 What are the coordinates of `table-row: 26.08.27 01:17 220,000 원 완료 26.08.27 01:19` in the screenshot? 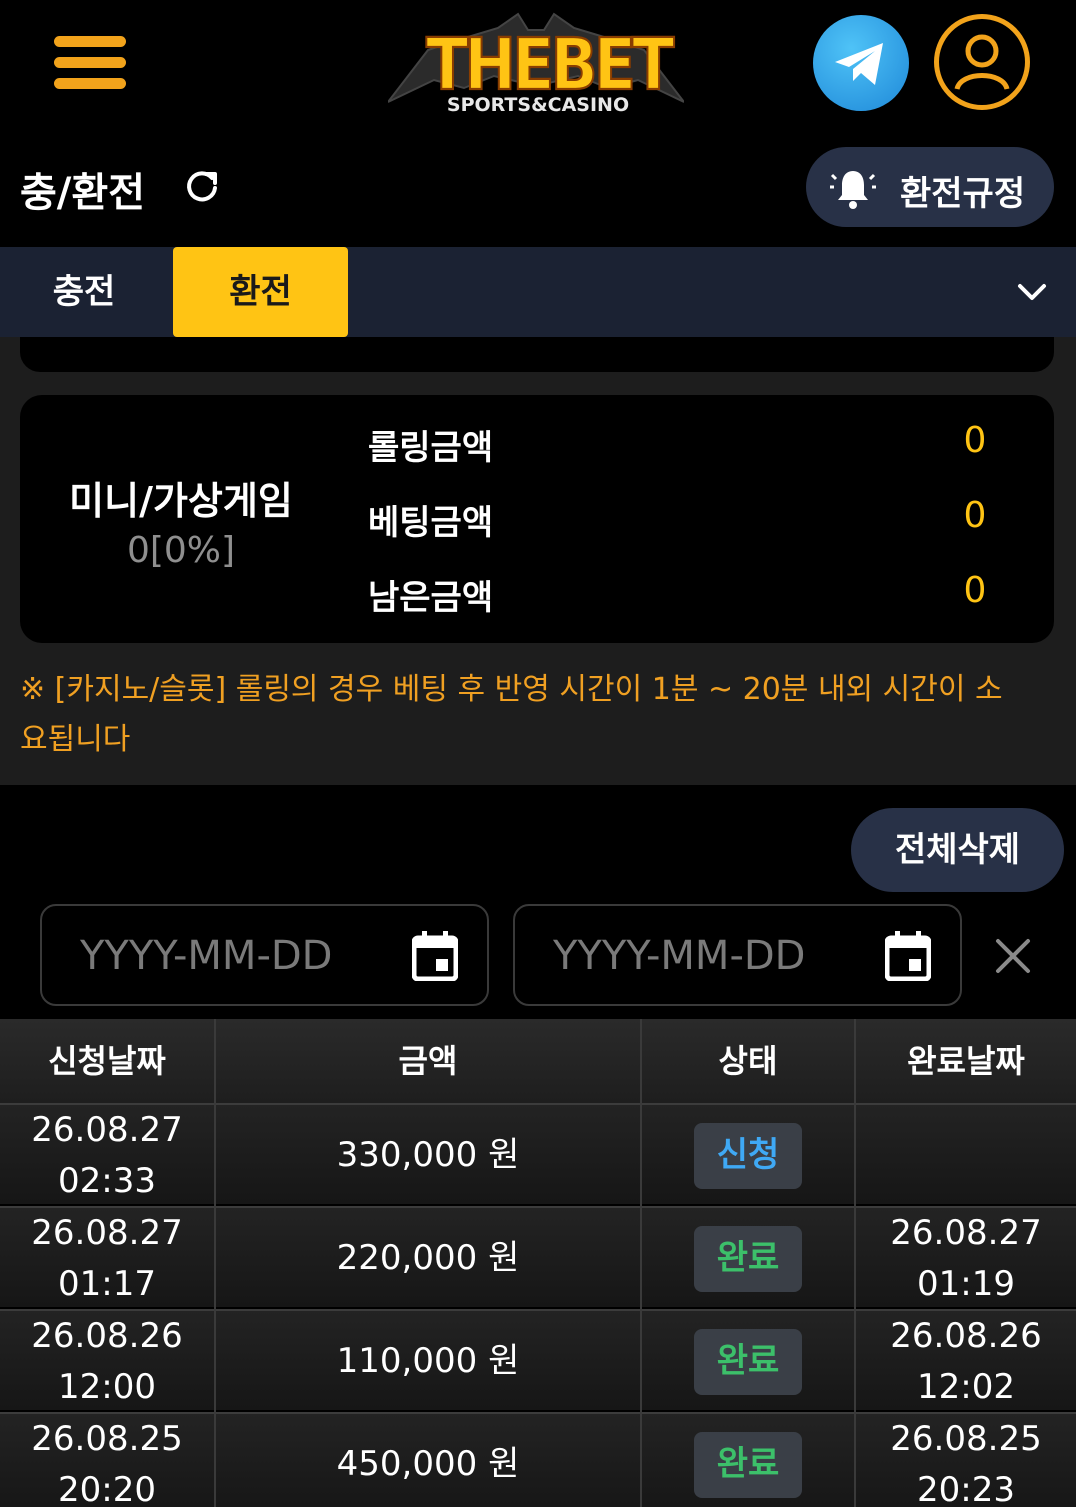 It's located at (538, 1256).